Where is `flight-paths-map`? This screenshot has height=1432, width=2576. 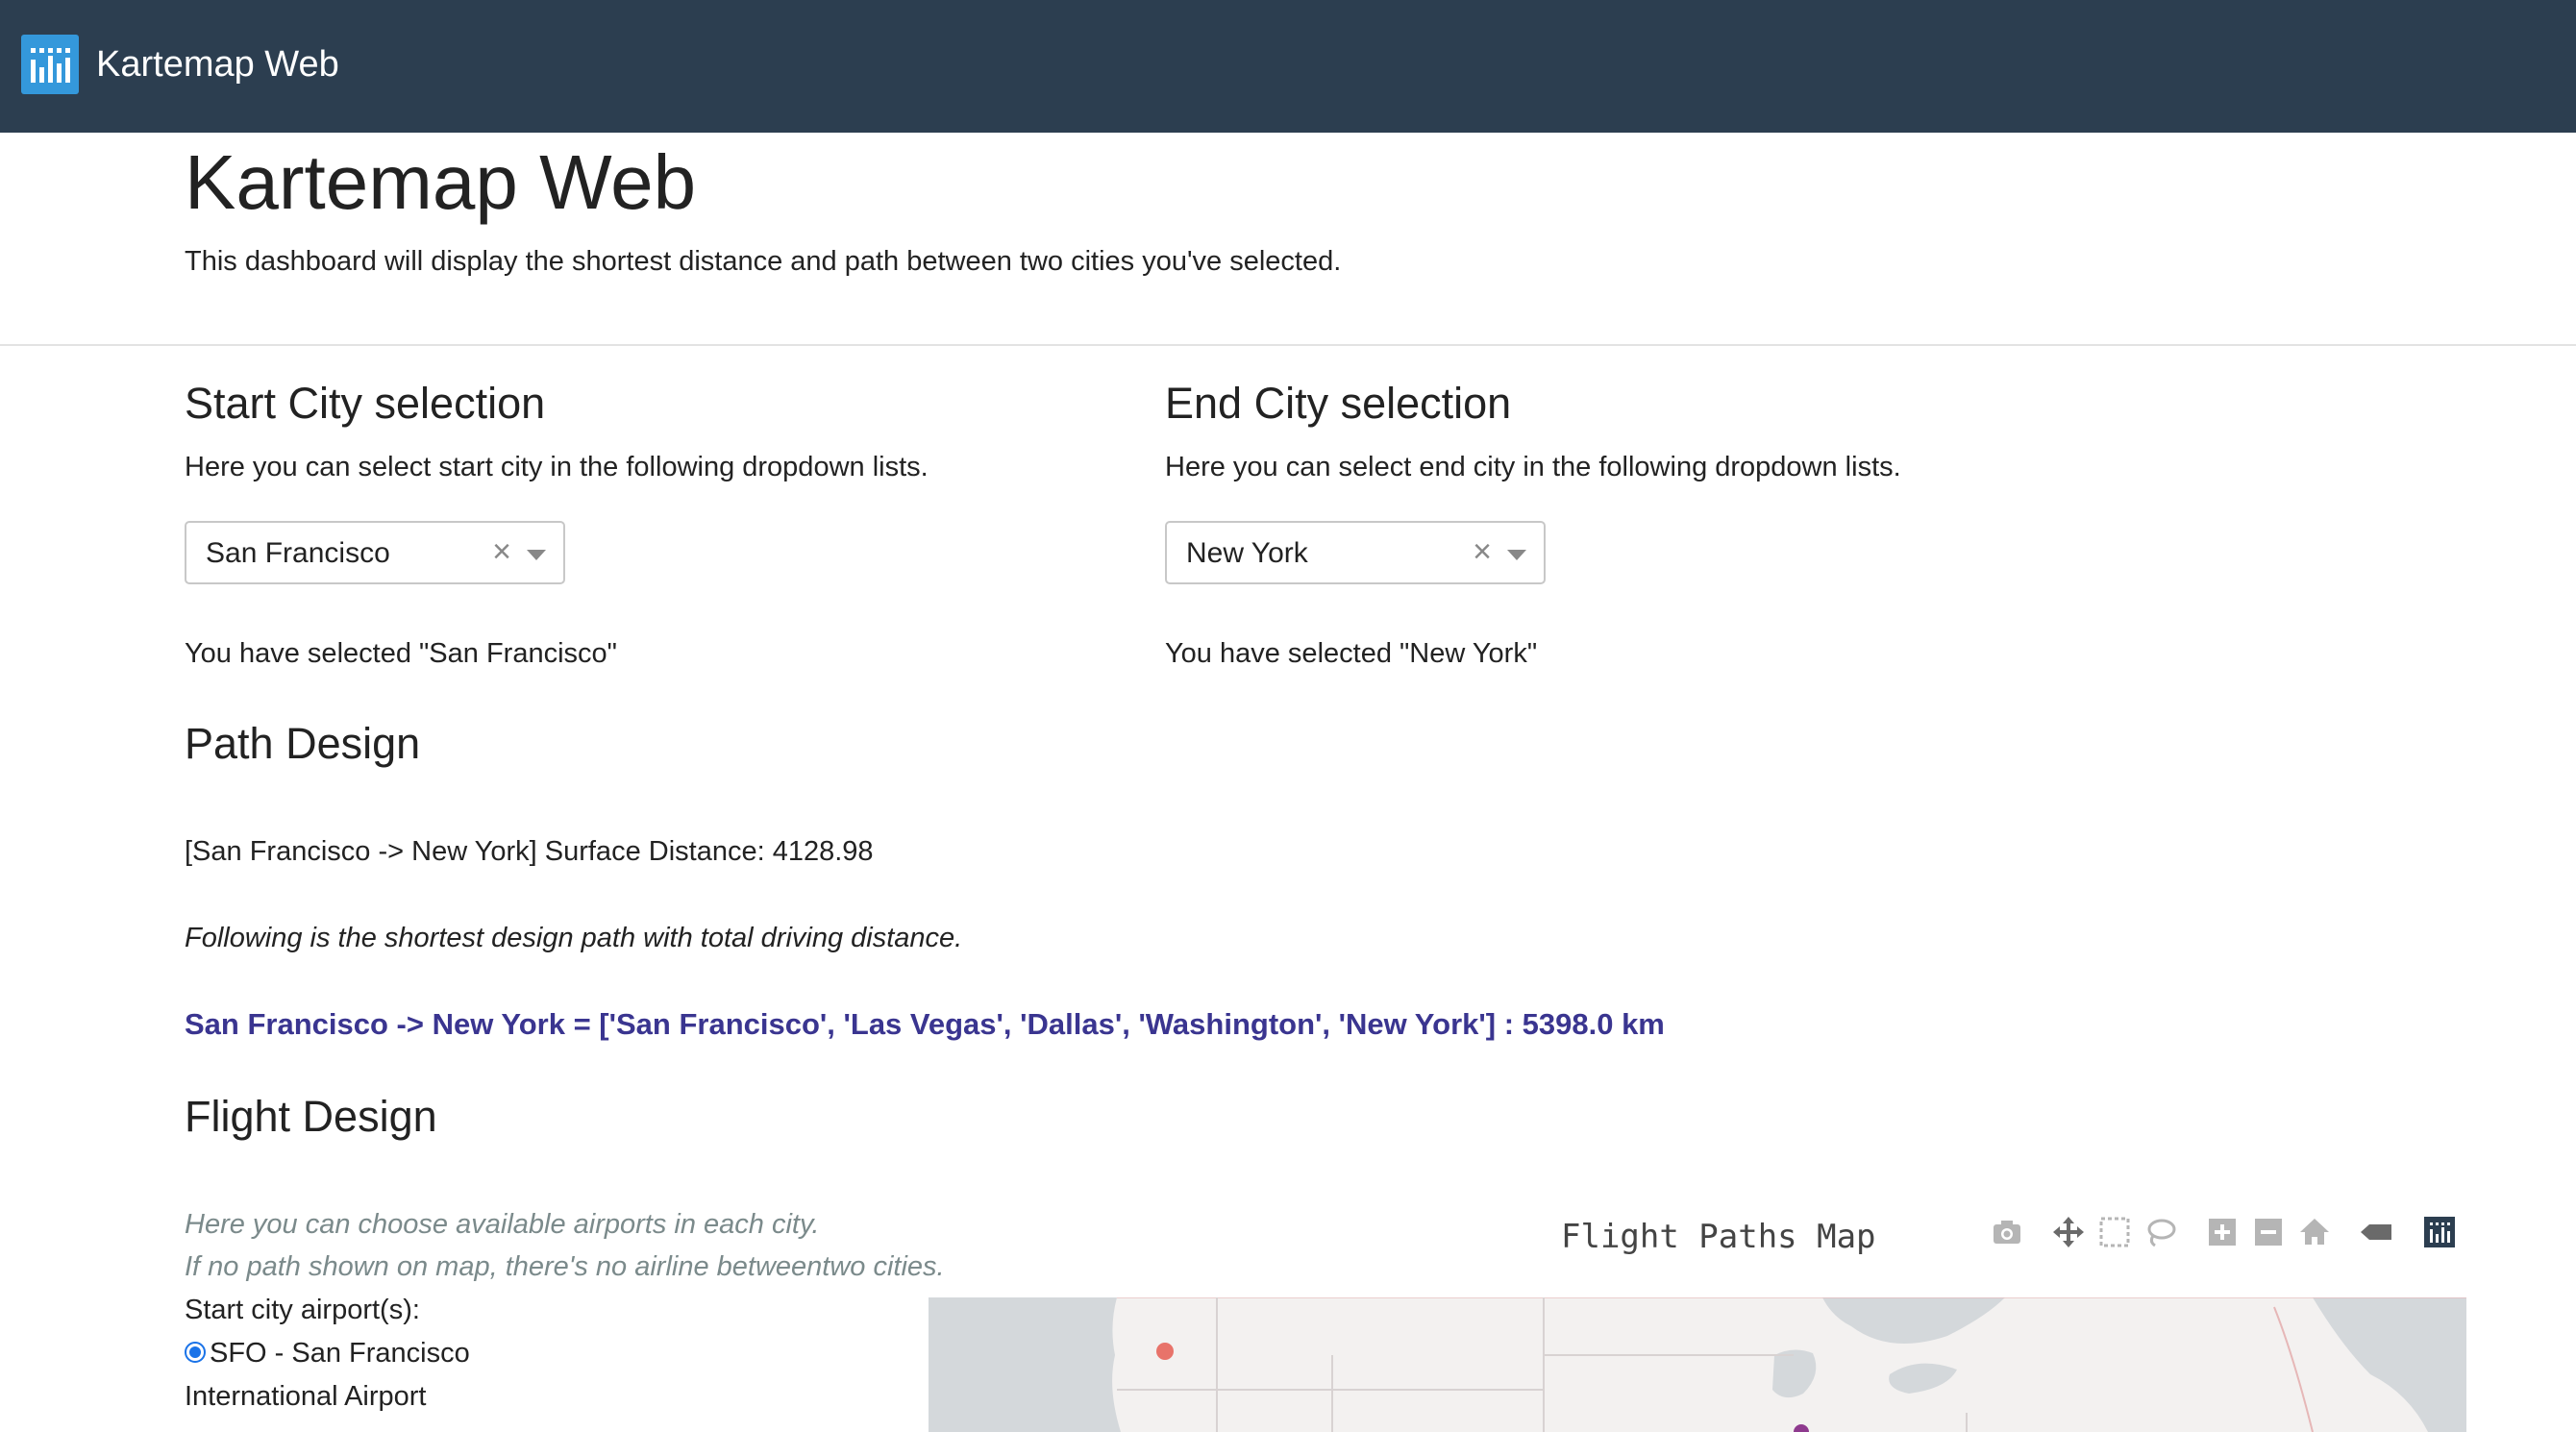
flight-paths-map is located at coordinates (1698, 1364).